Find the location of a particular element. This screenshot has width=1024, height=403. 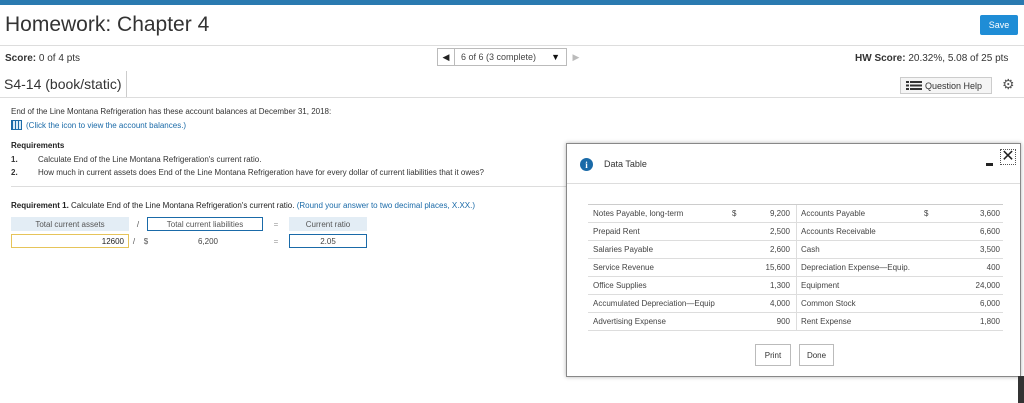

account-amount: 24,000 is located at coordinates (987, 285).